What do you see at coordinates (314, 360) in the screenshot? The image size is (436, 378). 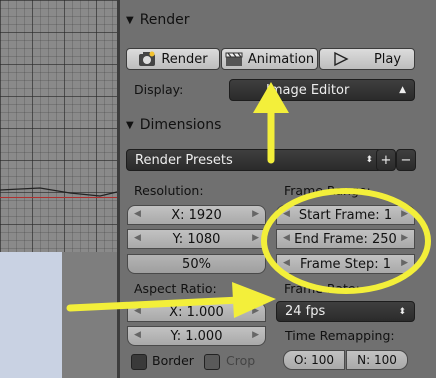 I see `remap-old-field: O: 100` at bounding box center [314, 360].